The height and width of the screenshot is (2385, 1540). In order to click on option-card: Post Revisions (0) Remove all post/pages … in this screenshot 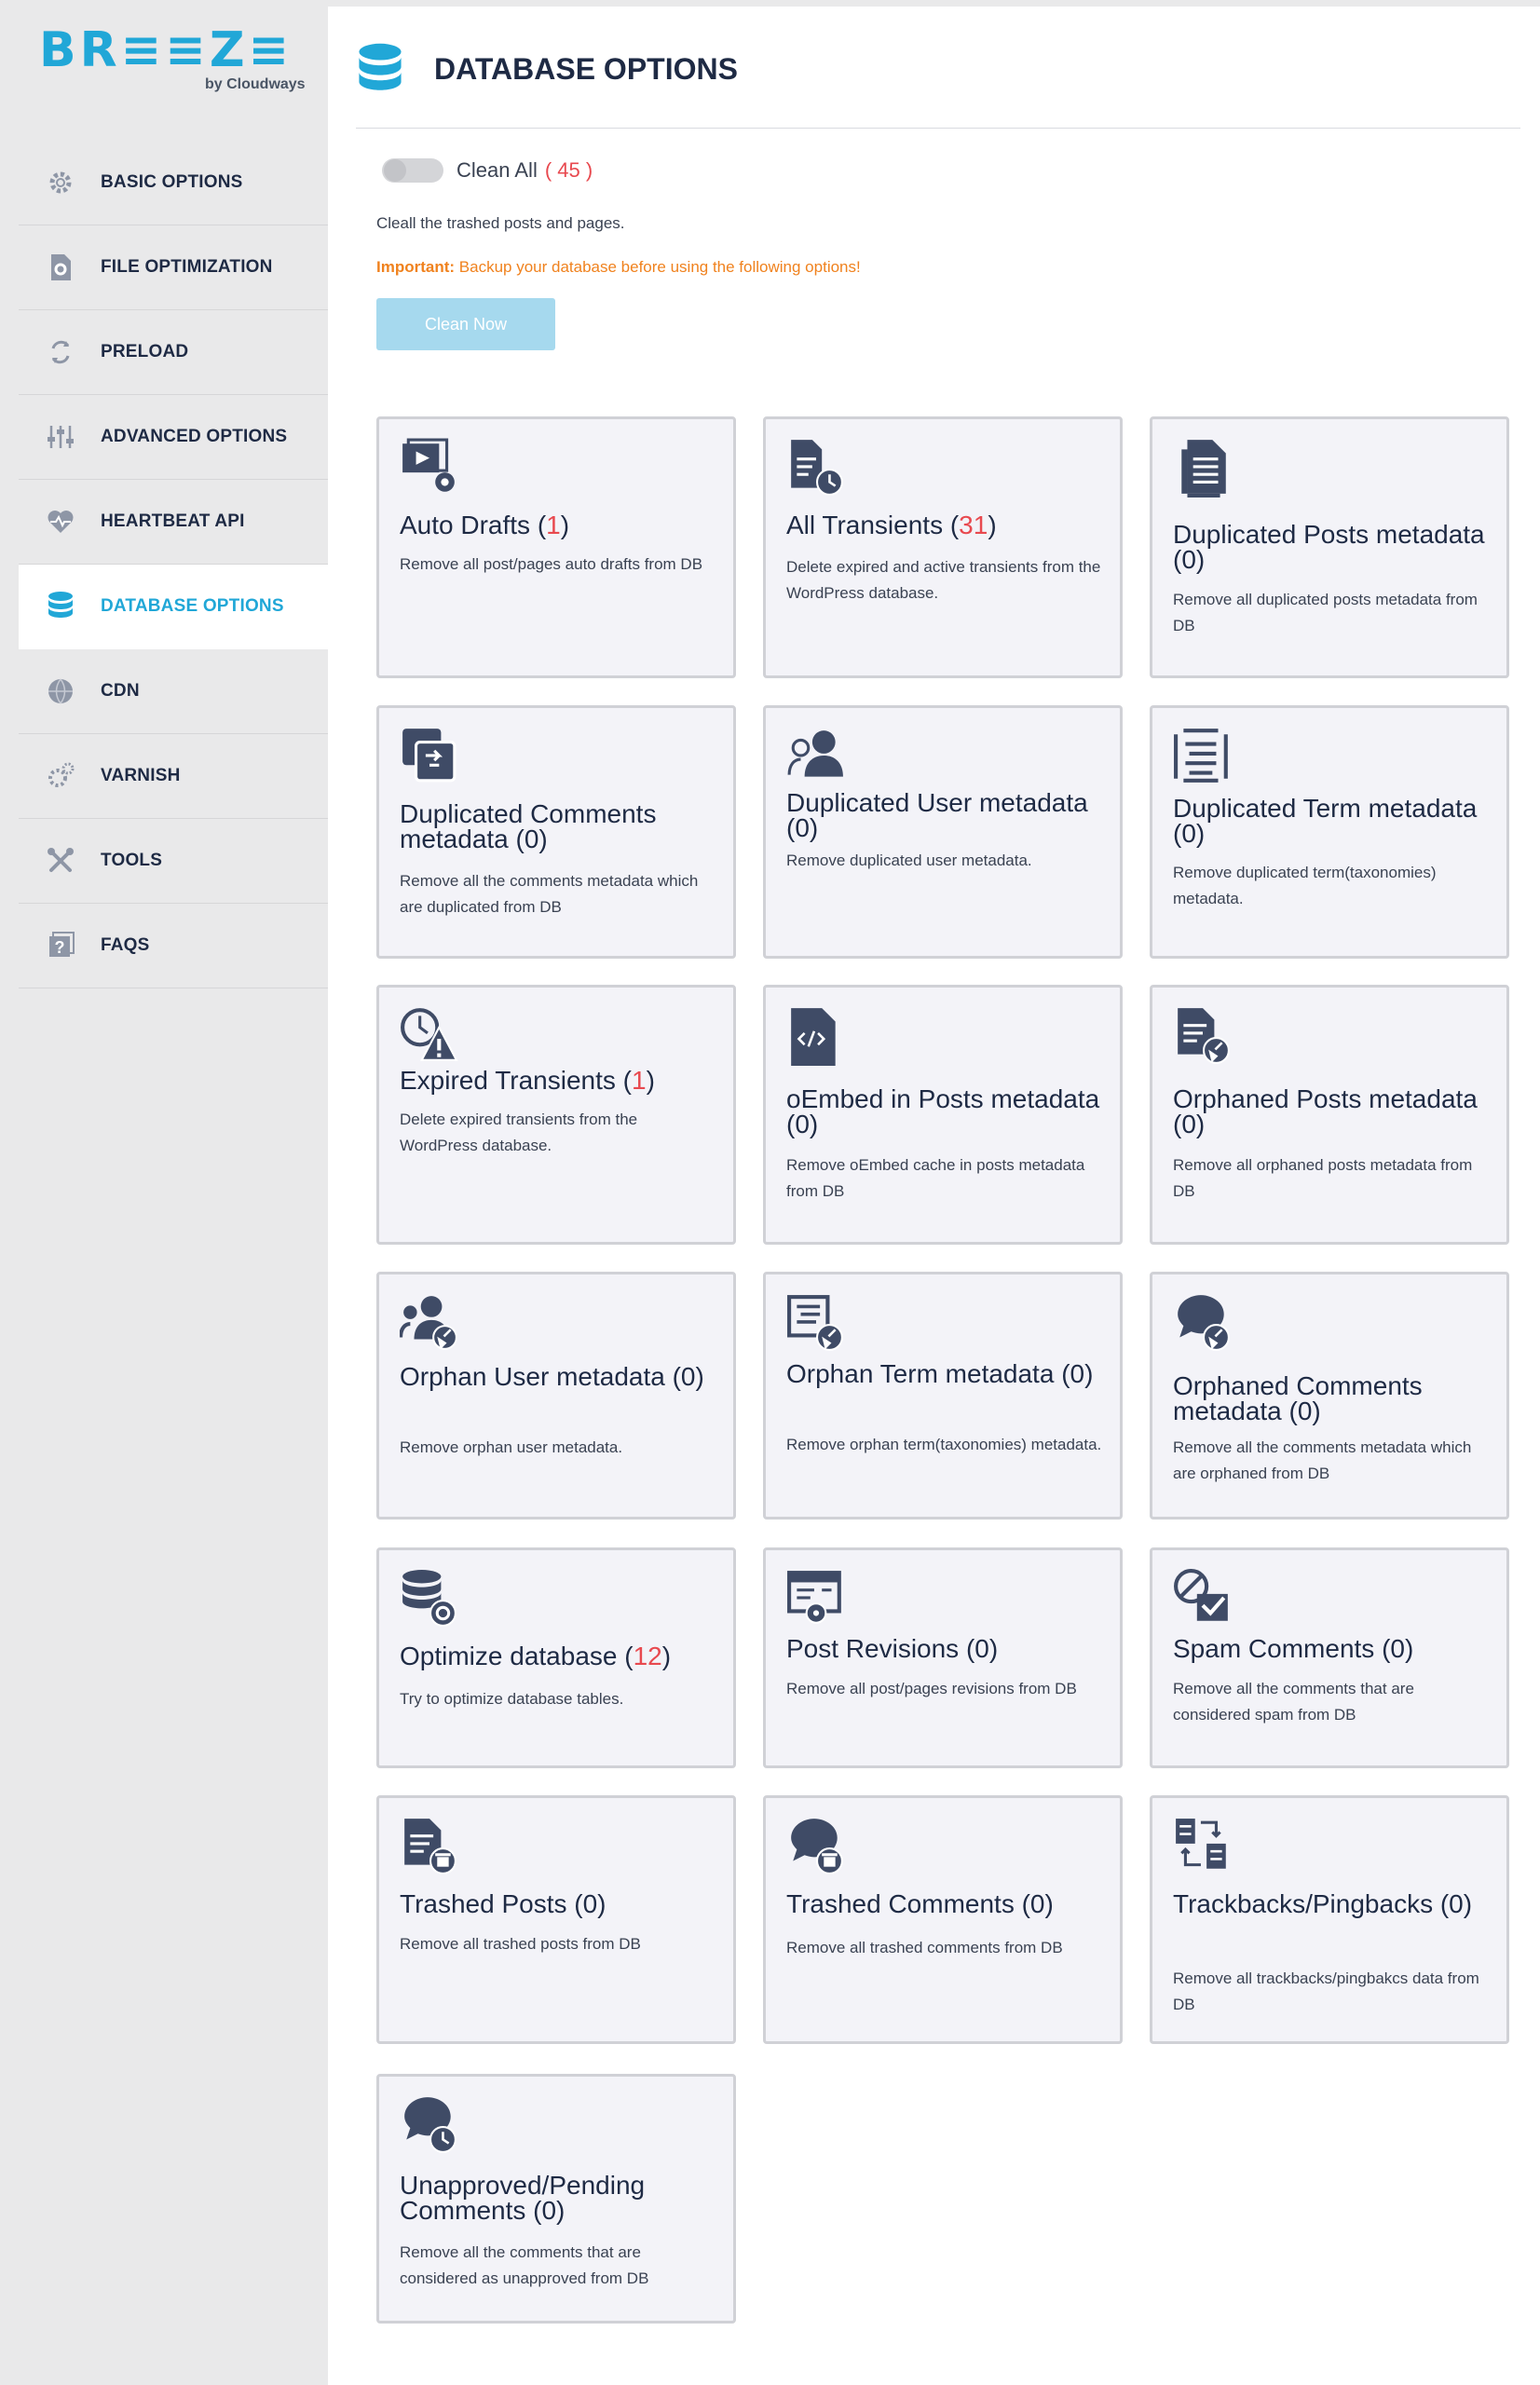, I will do `click(943, 1657)`.